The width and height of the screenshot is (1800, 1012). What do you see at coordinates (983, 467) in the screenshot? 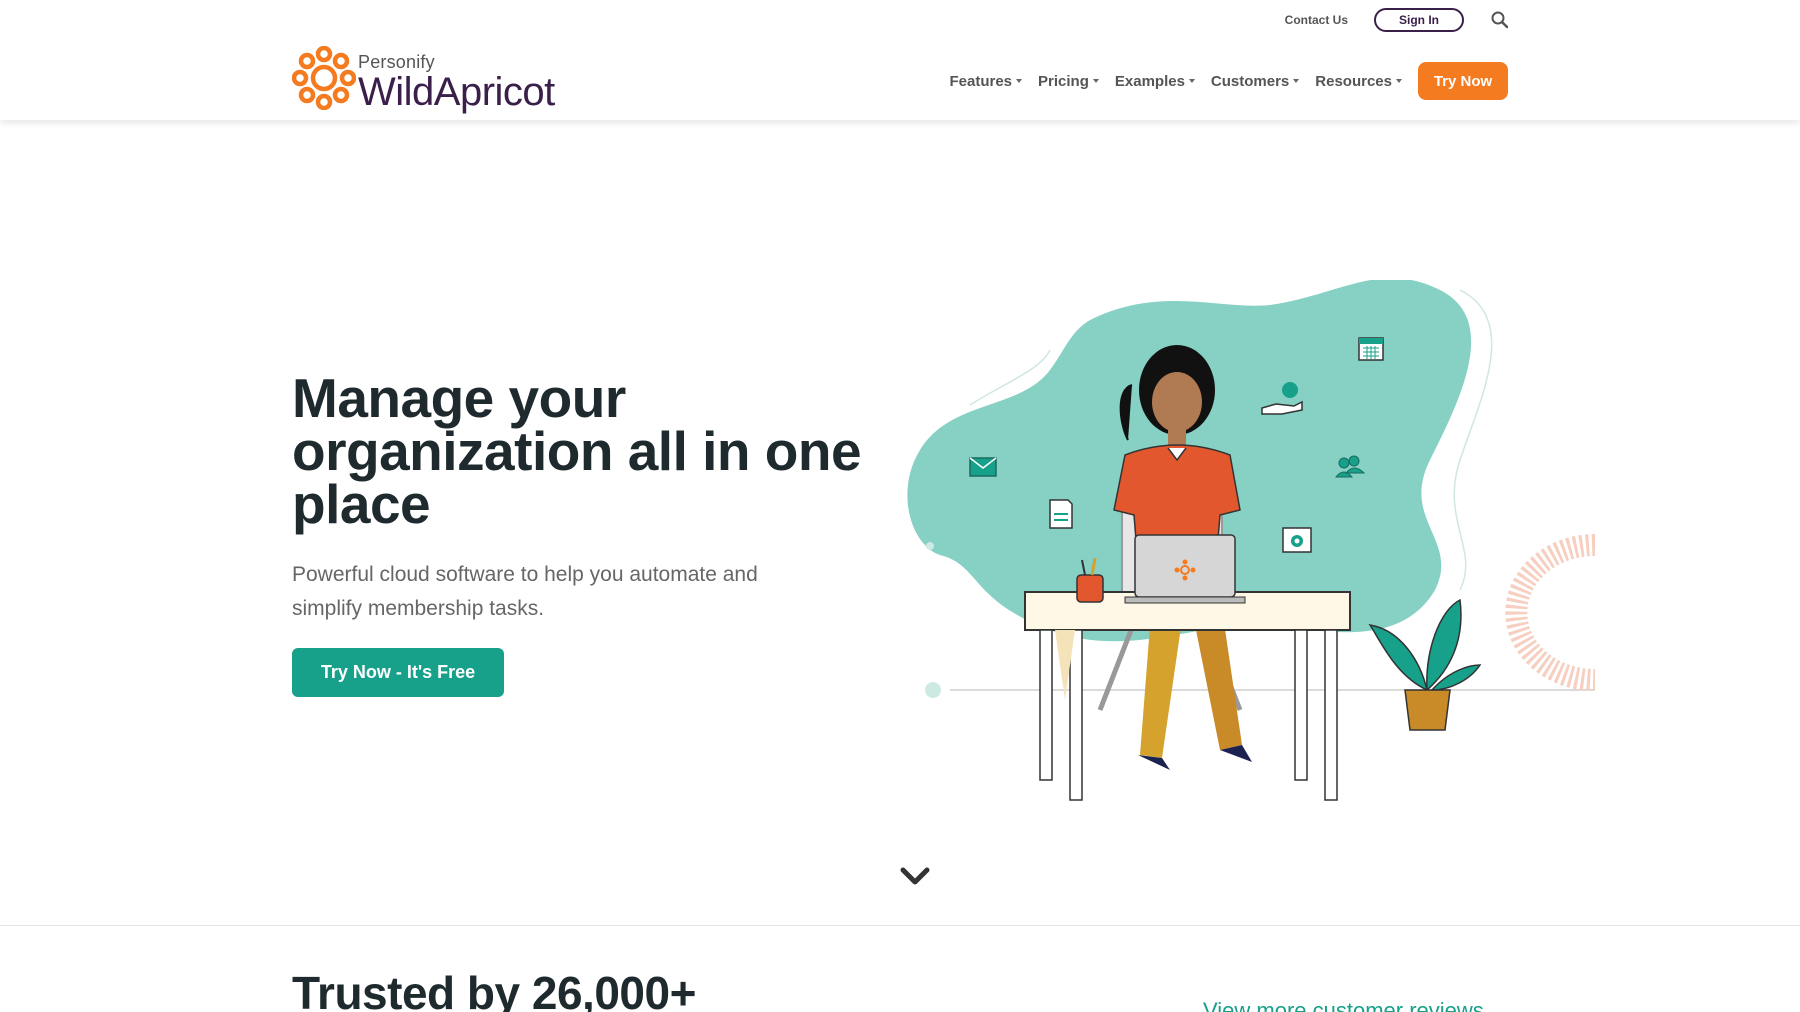
I see `envelope-icon` at bounding box center [983, 467].